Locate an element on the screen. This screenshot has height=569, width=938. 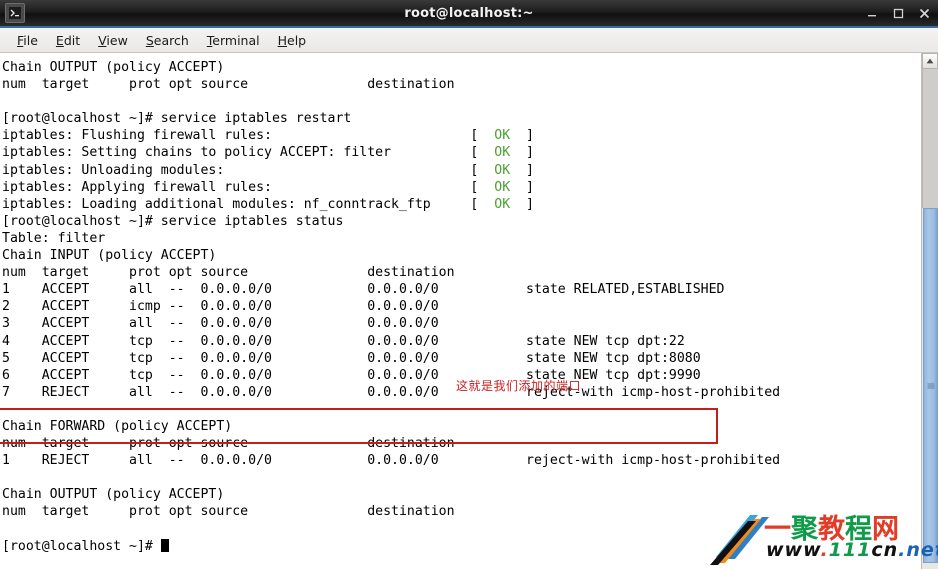
terminal-line: iptables: Unloading modules: [ OK ] is located at coordinates (268, 170).